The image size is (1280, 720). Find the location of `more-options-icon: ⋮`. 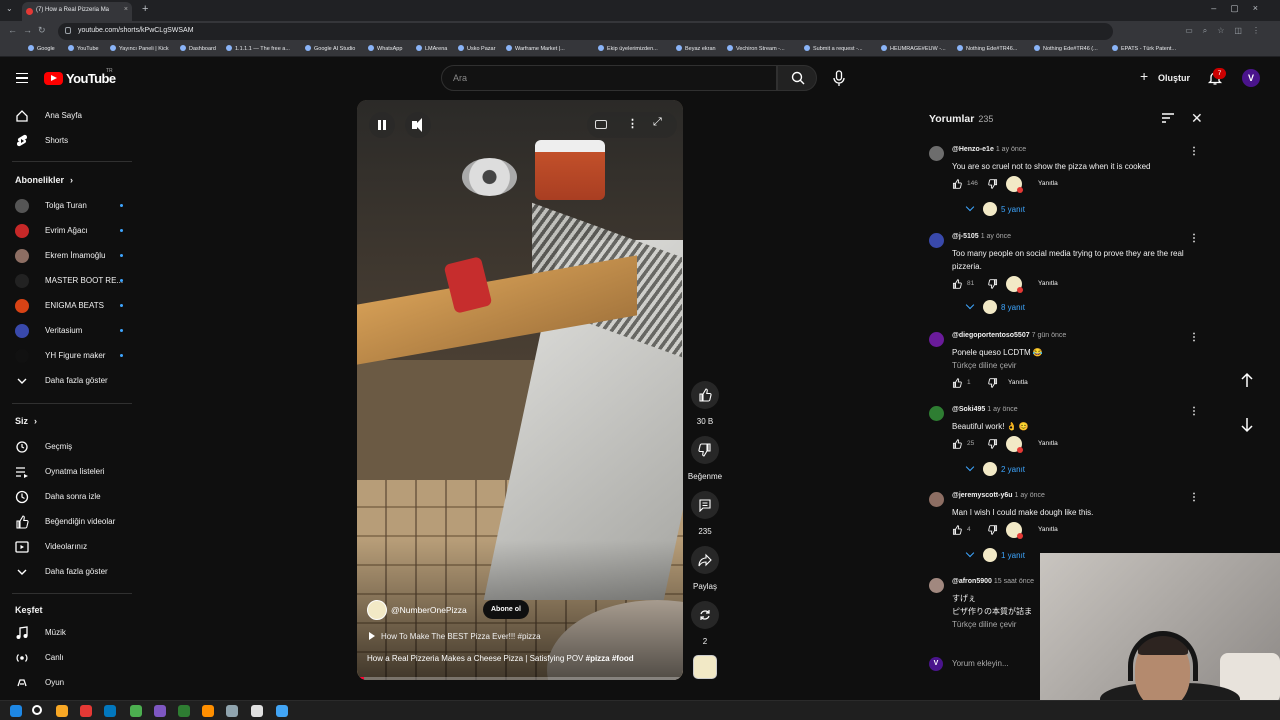

more-options-icon: ⋮ is located at coordinates (632, 123).